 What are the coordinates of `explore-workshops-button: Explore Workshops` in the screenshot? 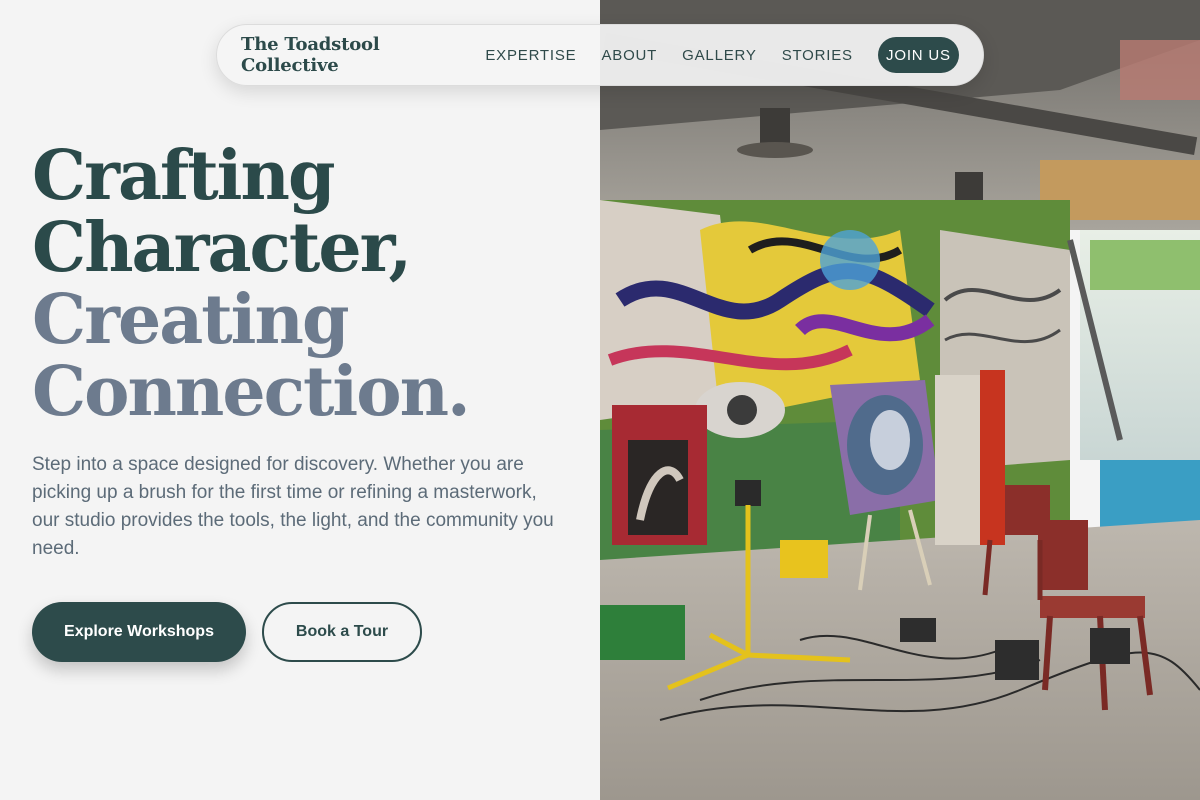 It's located at (139, 632).